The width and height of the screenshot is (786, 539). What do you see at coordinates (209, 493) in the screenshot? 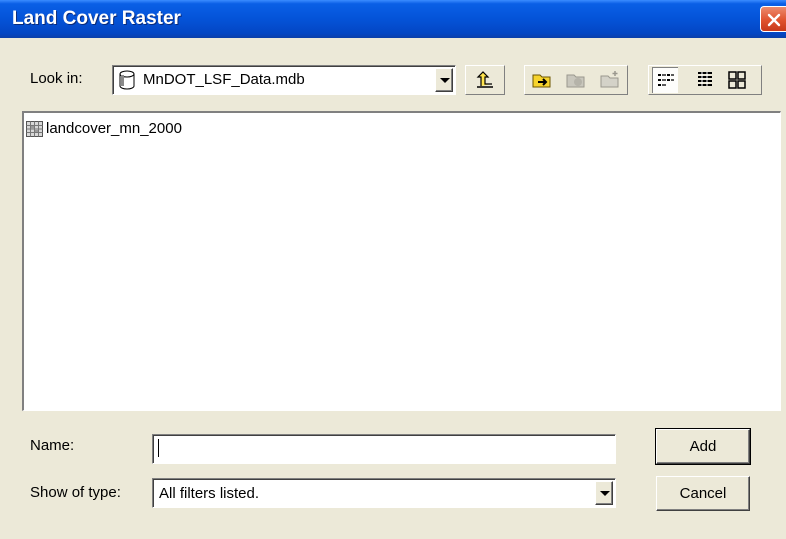
I see `type-value: All filters listed.` at bounding box center [209, 493].